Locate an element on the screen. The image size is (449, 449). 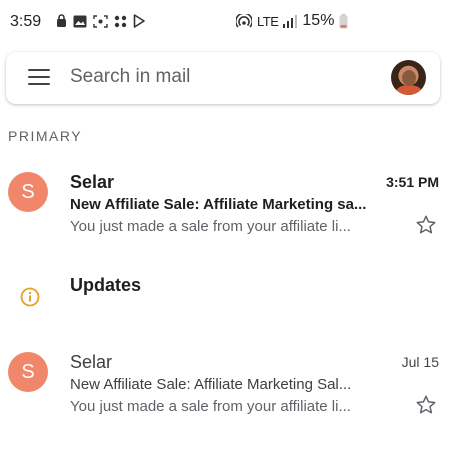
battery-percent: 15% is located at coordinates (318, 20).